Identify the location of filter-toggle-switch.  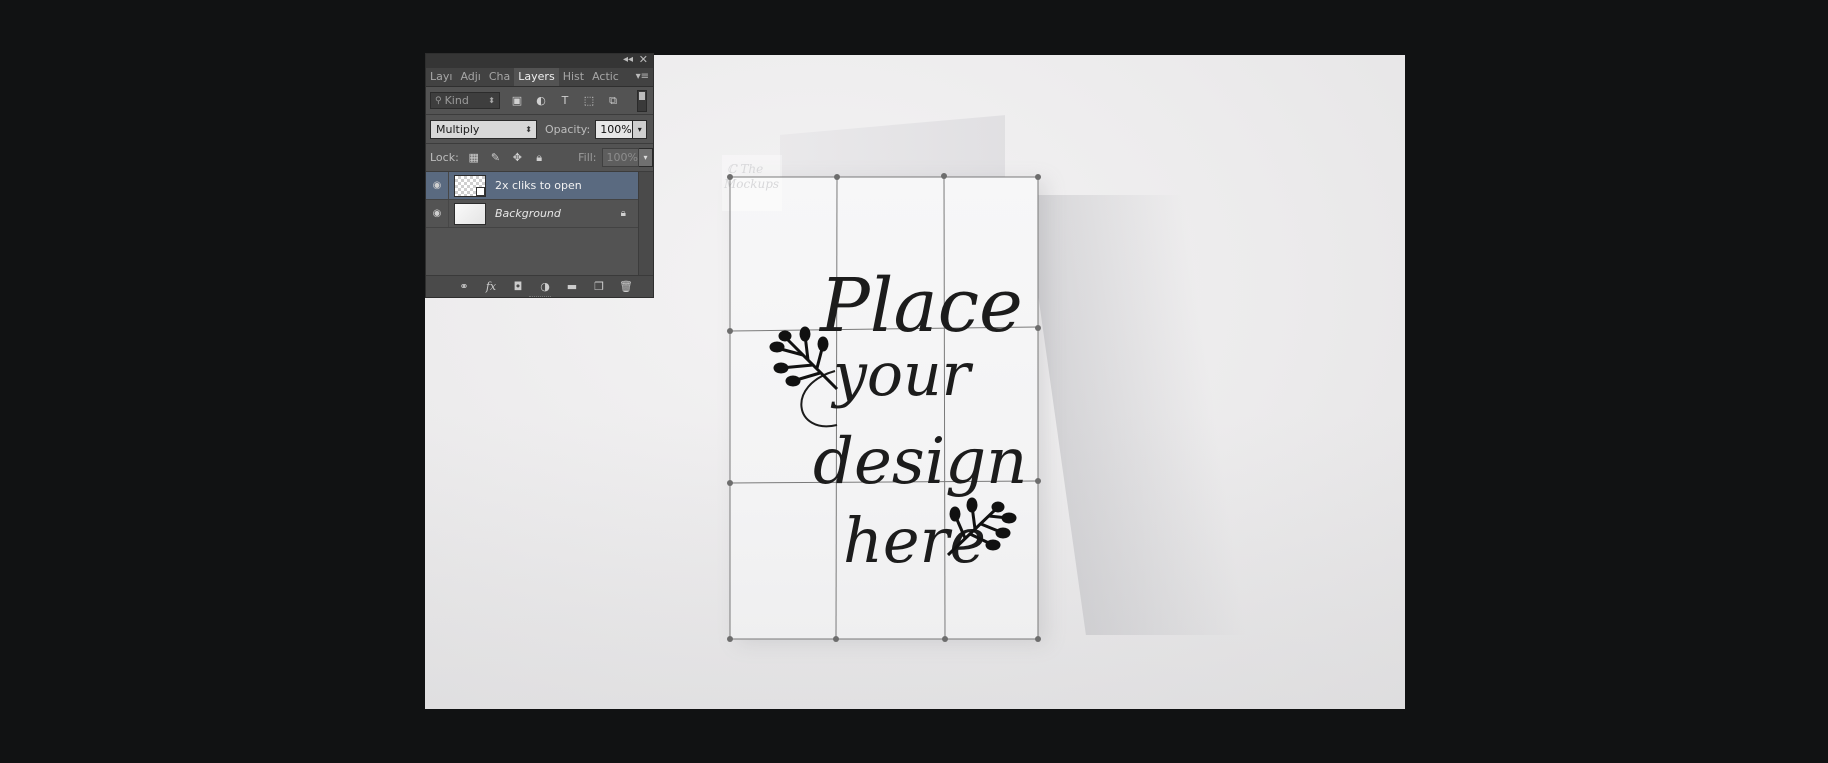
(642, 101).